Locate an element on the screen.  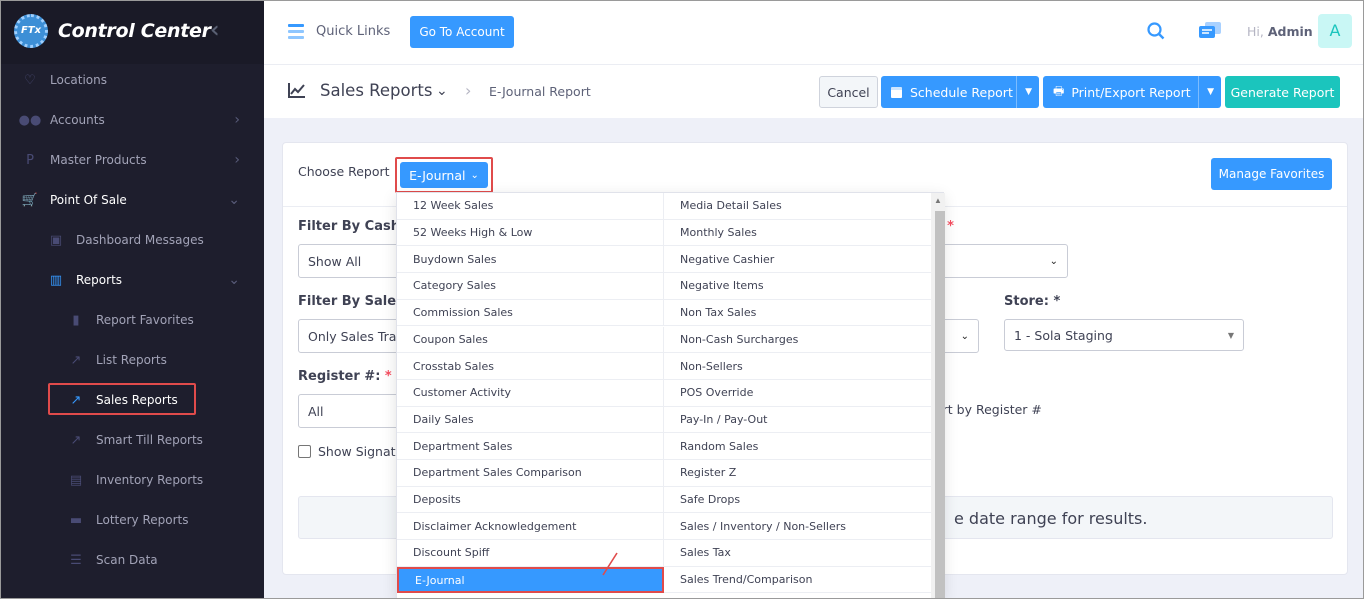
schedule-report-button: Schedule Report ▼ is located at coordinates (960, 92).